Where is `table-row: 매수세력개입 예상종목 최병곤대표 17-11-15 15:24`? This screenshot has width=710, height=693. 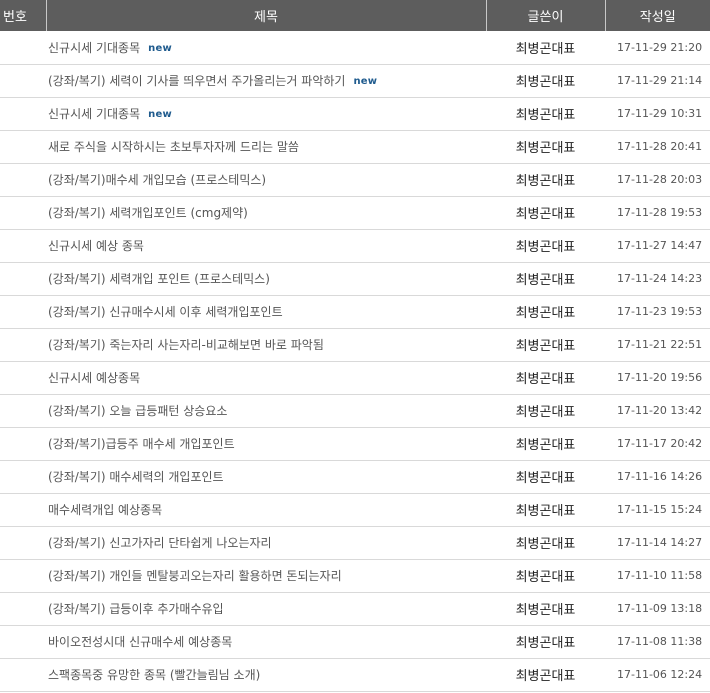
table-row: 매수세력개입 예상종목 최병곤대표 17-11-15 15:24 is located at coordinates (355, 509).